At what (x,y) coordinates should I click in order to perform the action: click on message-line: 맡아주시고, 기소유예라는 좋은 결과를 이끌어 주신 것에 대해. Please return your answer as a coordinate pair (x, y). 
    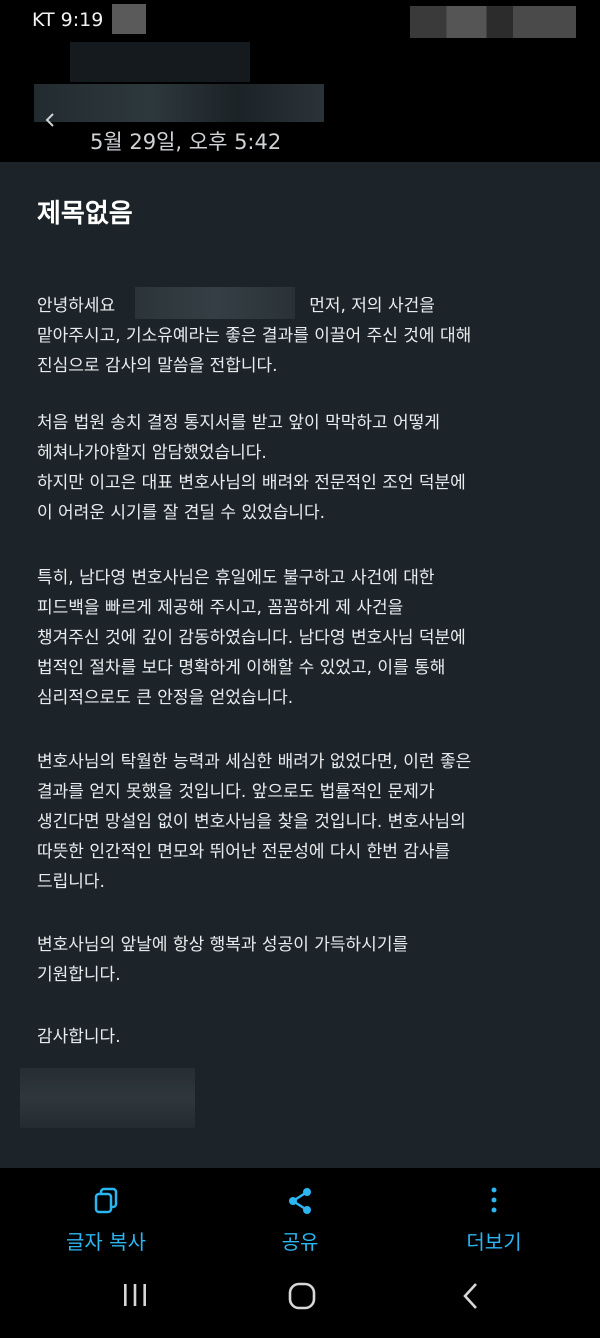
    Looking at the image, I should click on (254, 336).